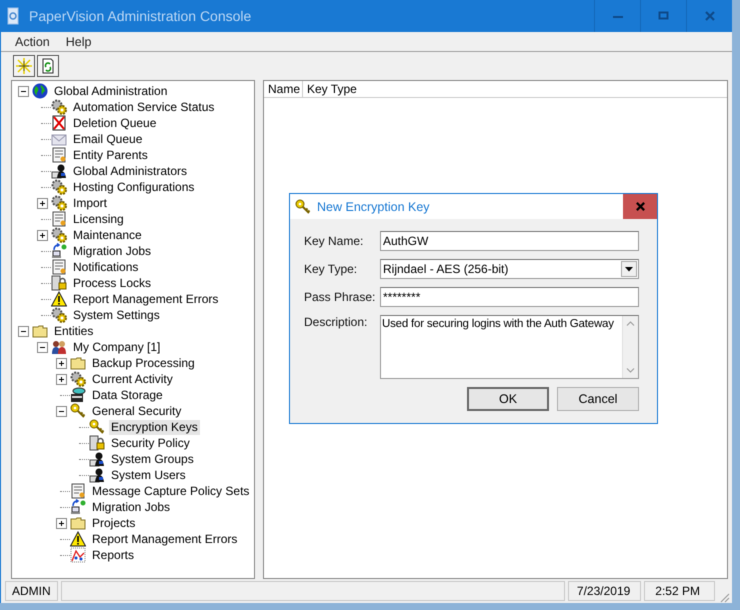 The image size is (740, 610). I want to click on column-header: Key Type, so click(515, 89).